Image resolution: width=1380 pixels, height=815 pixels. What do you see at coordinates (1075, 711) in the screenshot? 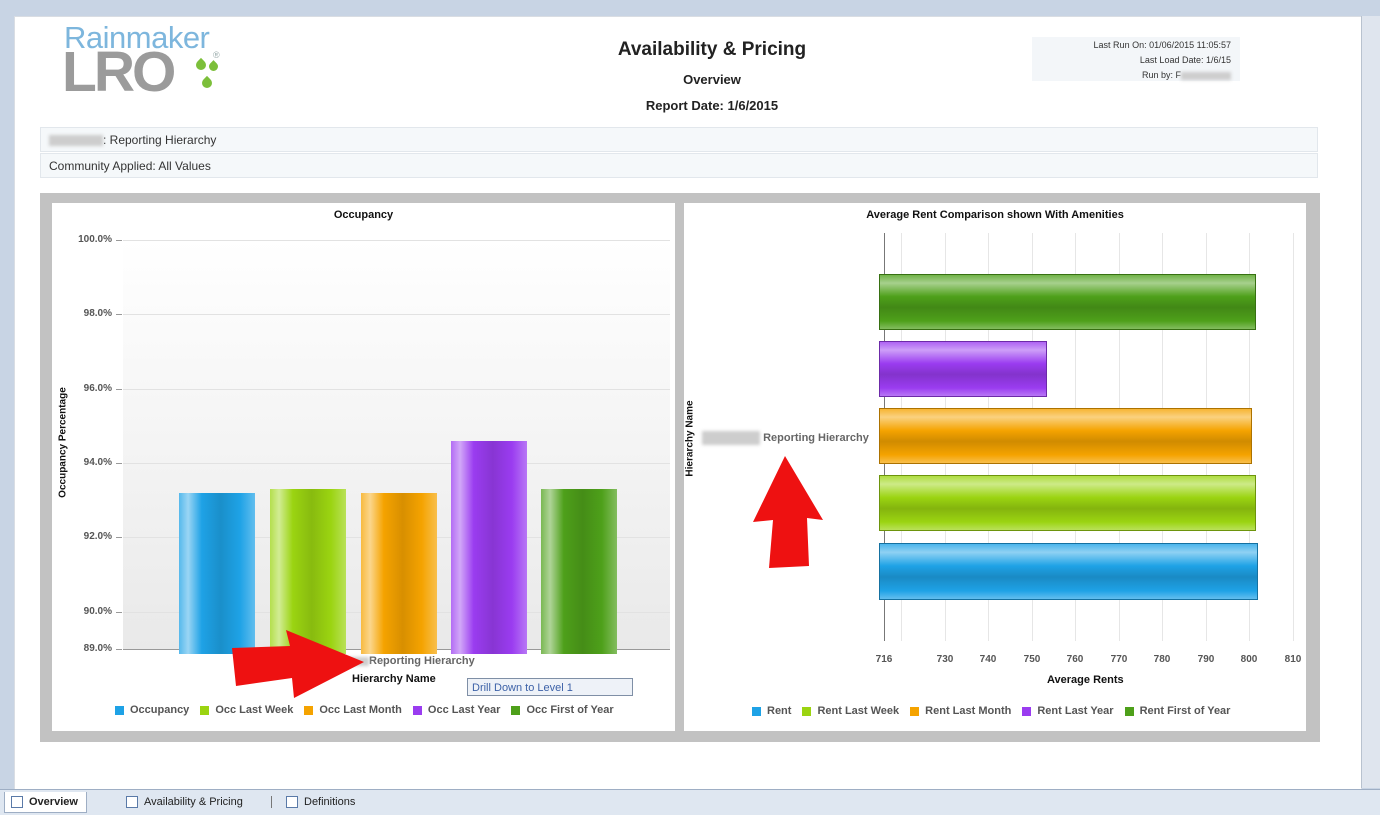
I see `legend-label: Rent Last Year` at bounding box center [1075, 711].